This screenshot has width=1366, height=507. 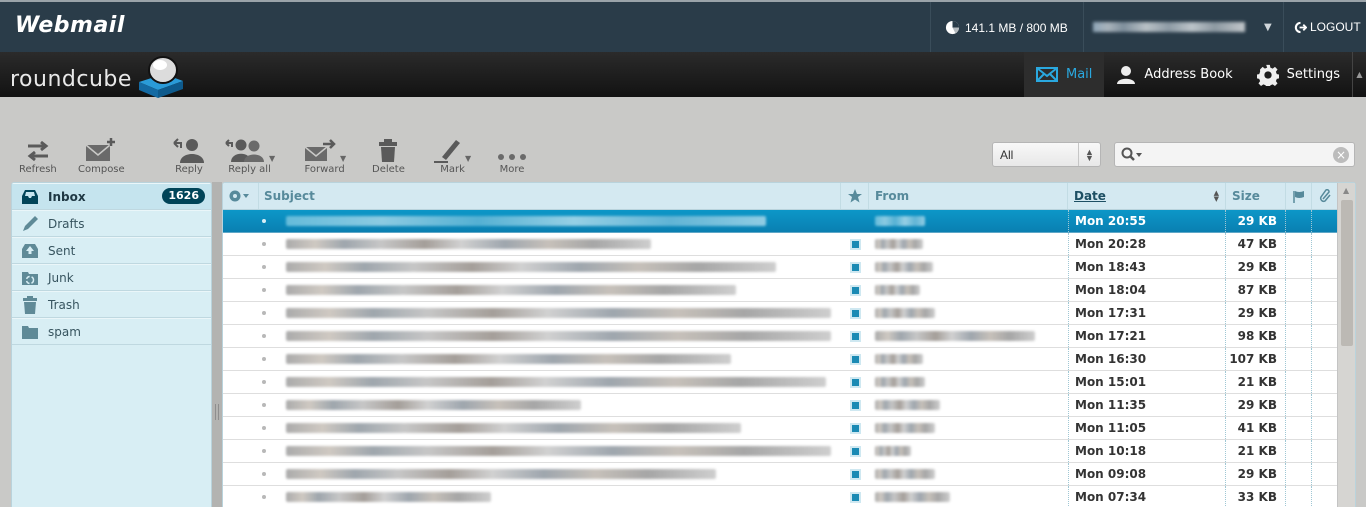 I want to click on column-from: From, so click(x=968, y=196).